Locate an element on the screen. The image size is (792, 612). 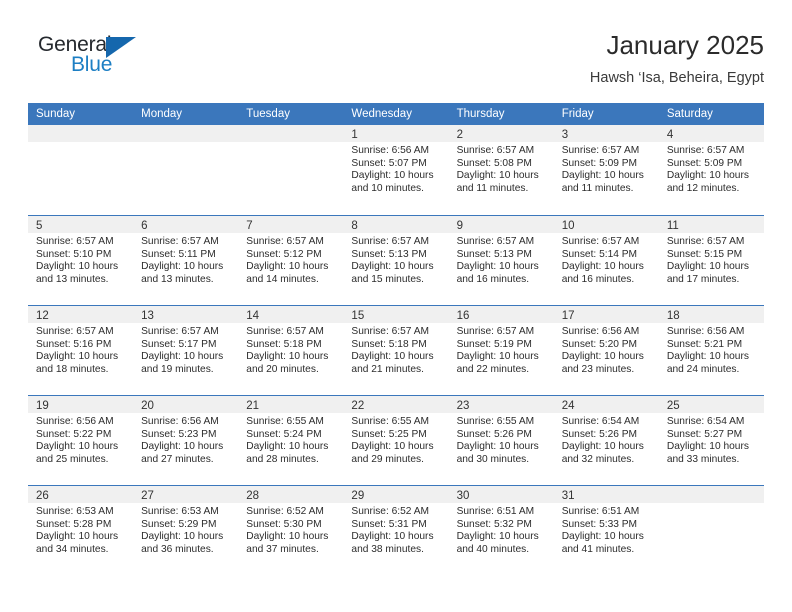
day-number: 7 is located at coordinates (249, 226).